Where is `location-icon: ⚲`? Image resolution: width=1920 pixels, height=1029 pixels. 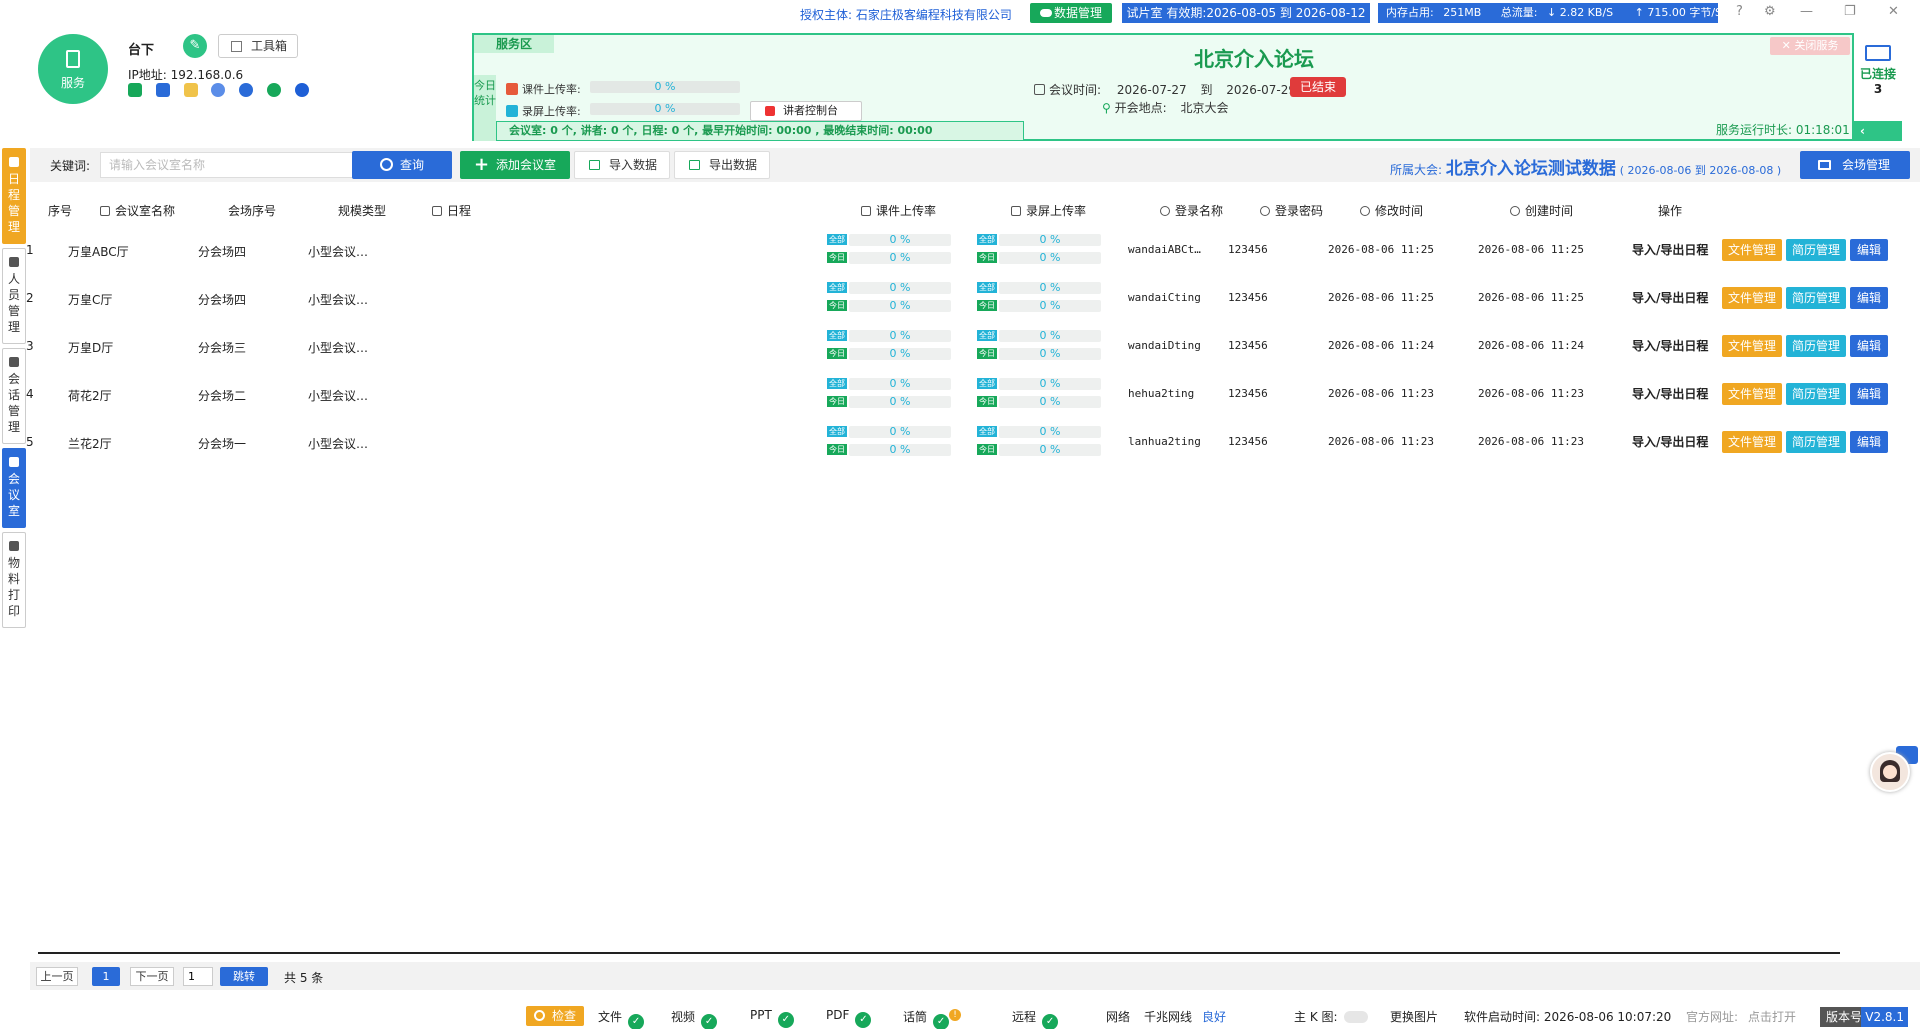 location-icon: ⚲ is located at coordinates (1106, 108).